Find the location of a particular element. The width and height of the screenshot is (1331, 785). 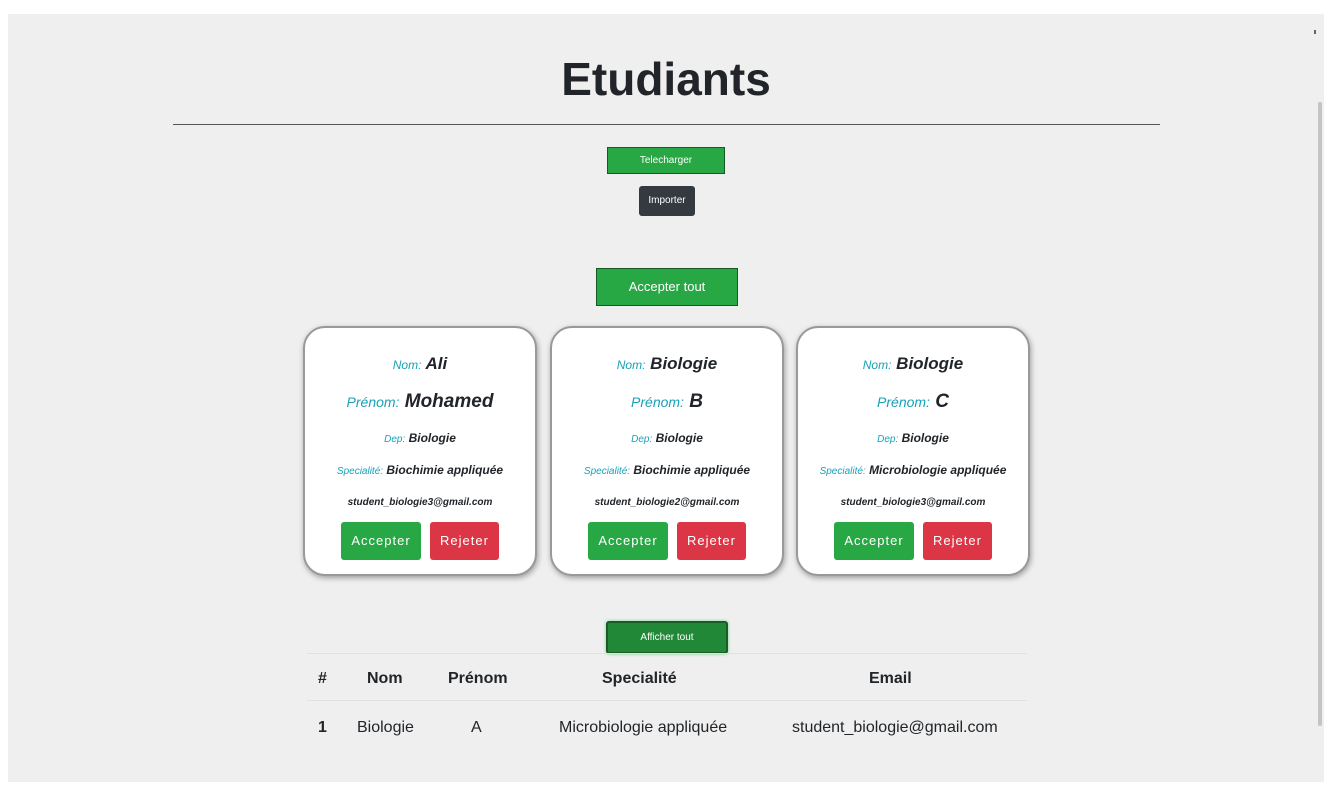

card-specialite: Specialité: Microbiologie appliquée is located at coordinates (913, 470).